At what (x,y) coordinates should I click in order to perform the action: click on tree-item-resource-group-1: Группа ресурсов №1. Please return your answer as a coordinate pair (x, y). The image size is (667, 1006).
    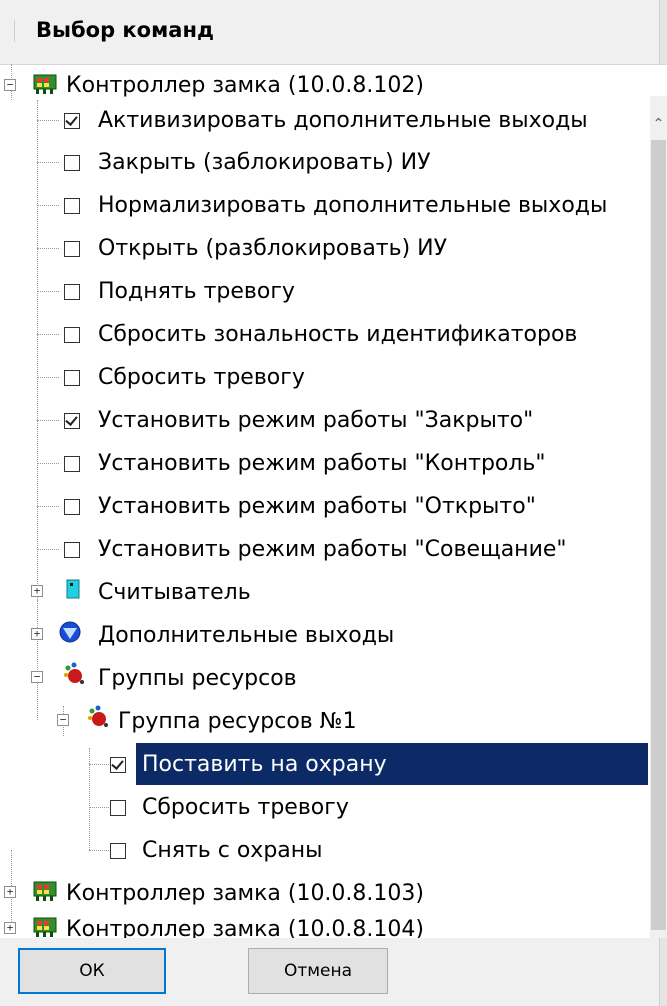
    Looking at the image, I should click on (237, 721).